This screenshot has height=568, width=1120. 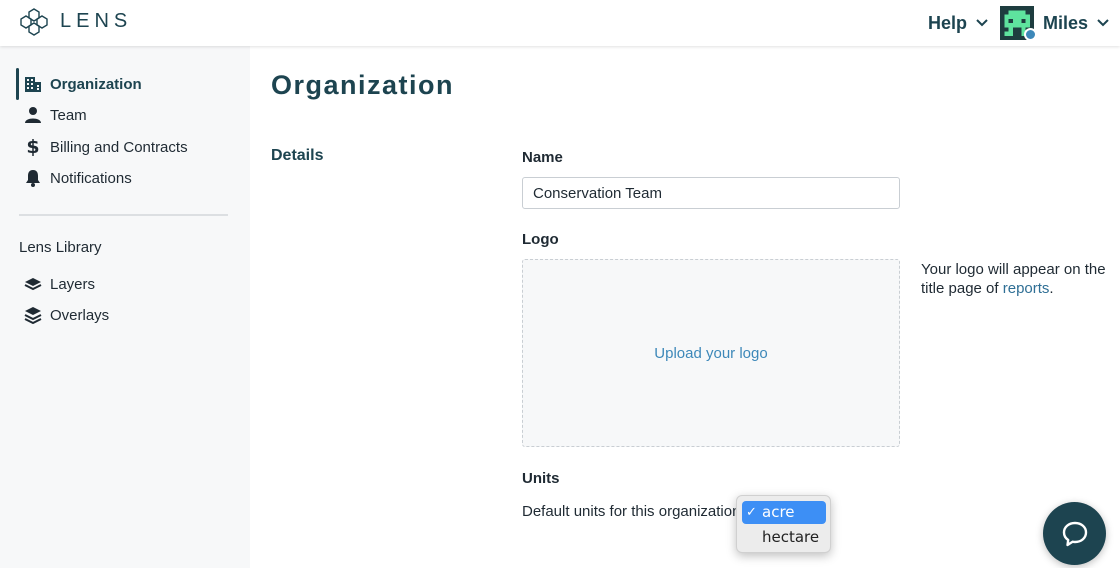 What do you see at coordinates (33, 284) in the screenshot?
I see `layer-icon` at bounding box center [33, 284].